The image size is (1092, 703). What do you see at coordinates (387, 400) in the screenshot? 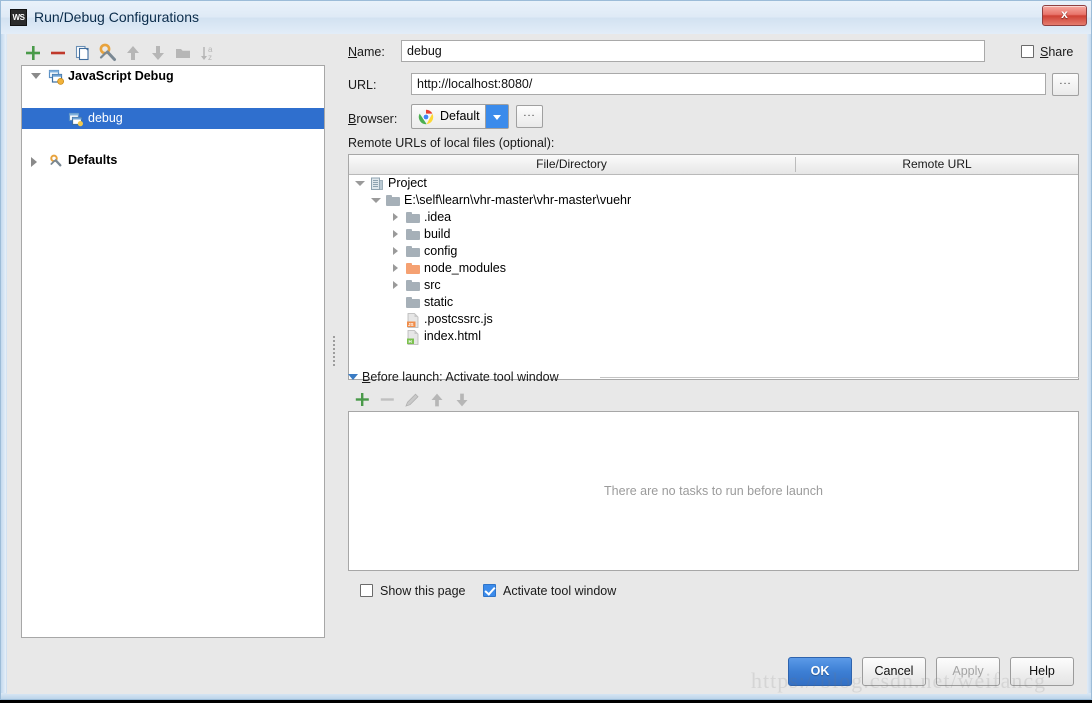
I see `remove-task-button` at bounding box center [387, 400].